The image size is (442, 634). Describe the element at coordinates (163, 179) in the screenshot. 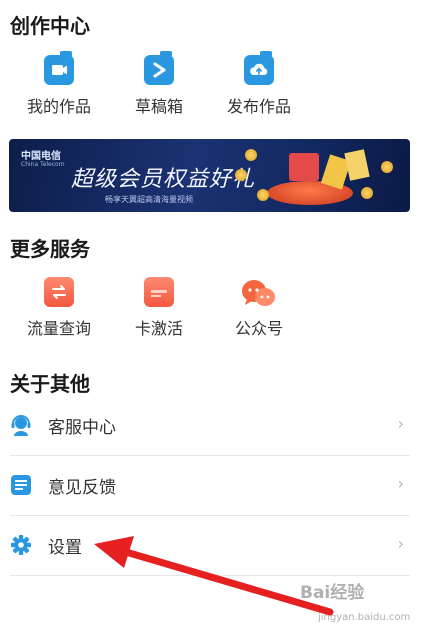

I see `banner-headline: 超级会员权益好礼` at that location.